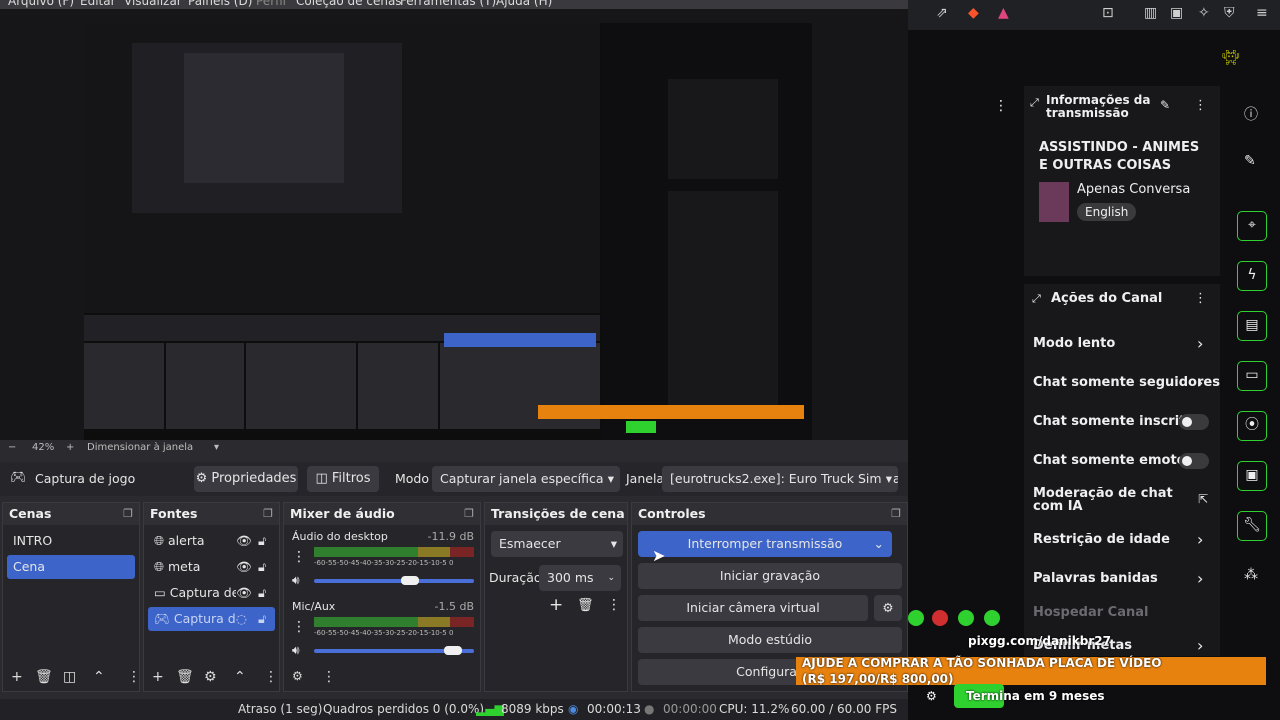 The image size is (1280, 720). What do you see at coordinates (526, 479) in the screenshot?
I see `mode-select: Capturar janela específica ▾` at bounding box center [526, 479].